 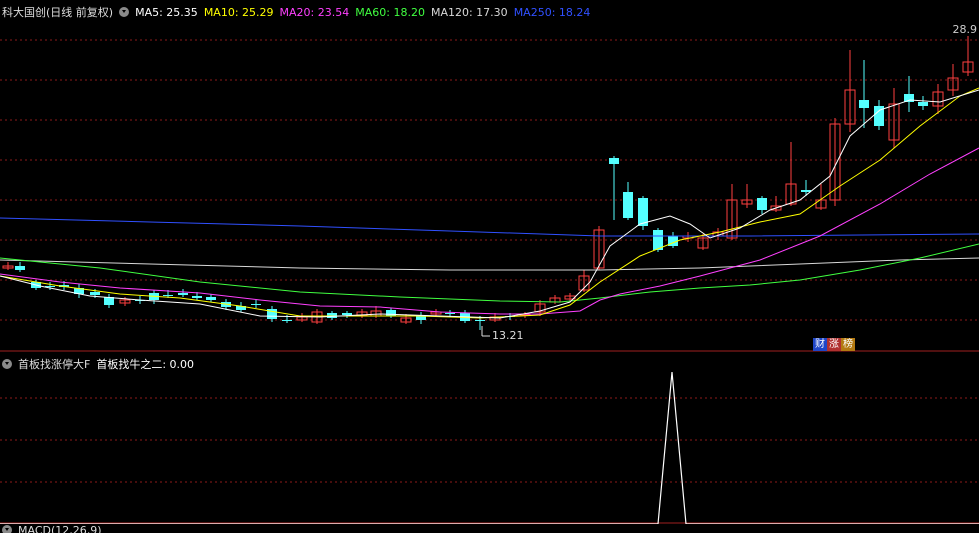 I want to click on ma10-label: MA10: 25.29, so click(x=238, y=12).